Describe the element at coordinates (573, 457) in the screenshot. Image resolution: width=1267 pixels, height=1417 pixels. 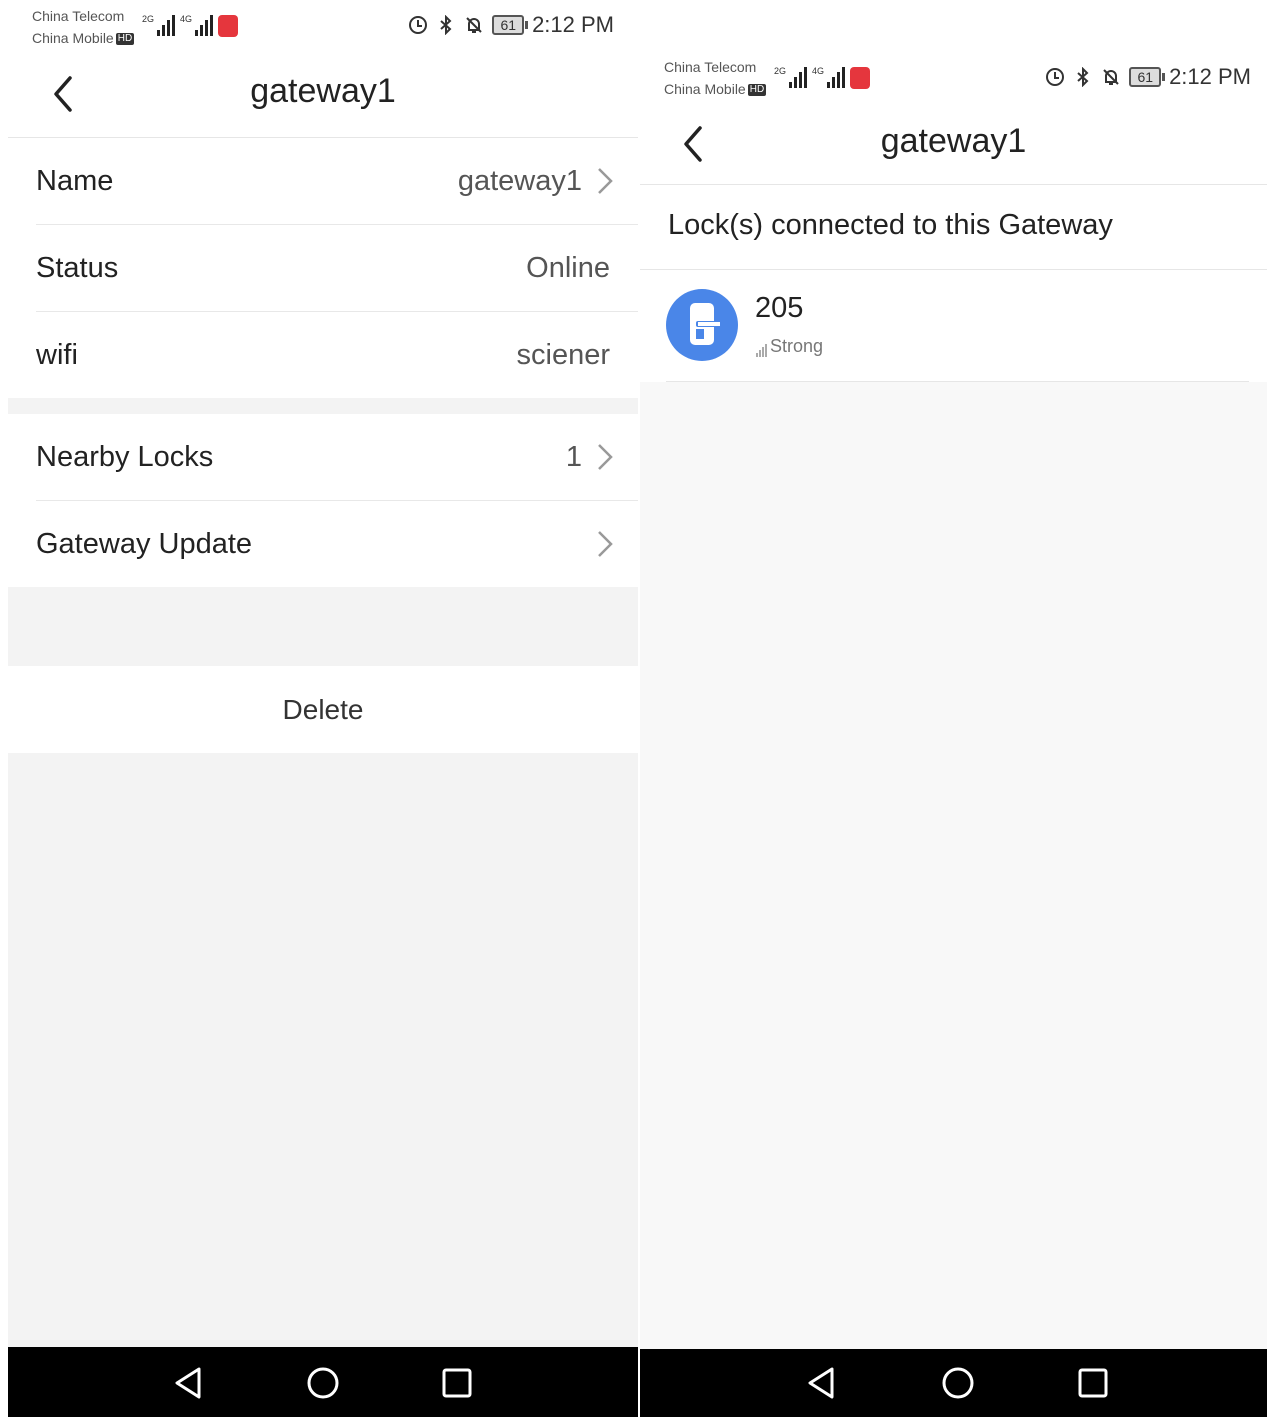
I see `row-value: 1` at that location.